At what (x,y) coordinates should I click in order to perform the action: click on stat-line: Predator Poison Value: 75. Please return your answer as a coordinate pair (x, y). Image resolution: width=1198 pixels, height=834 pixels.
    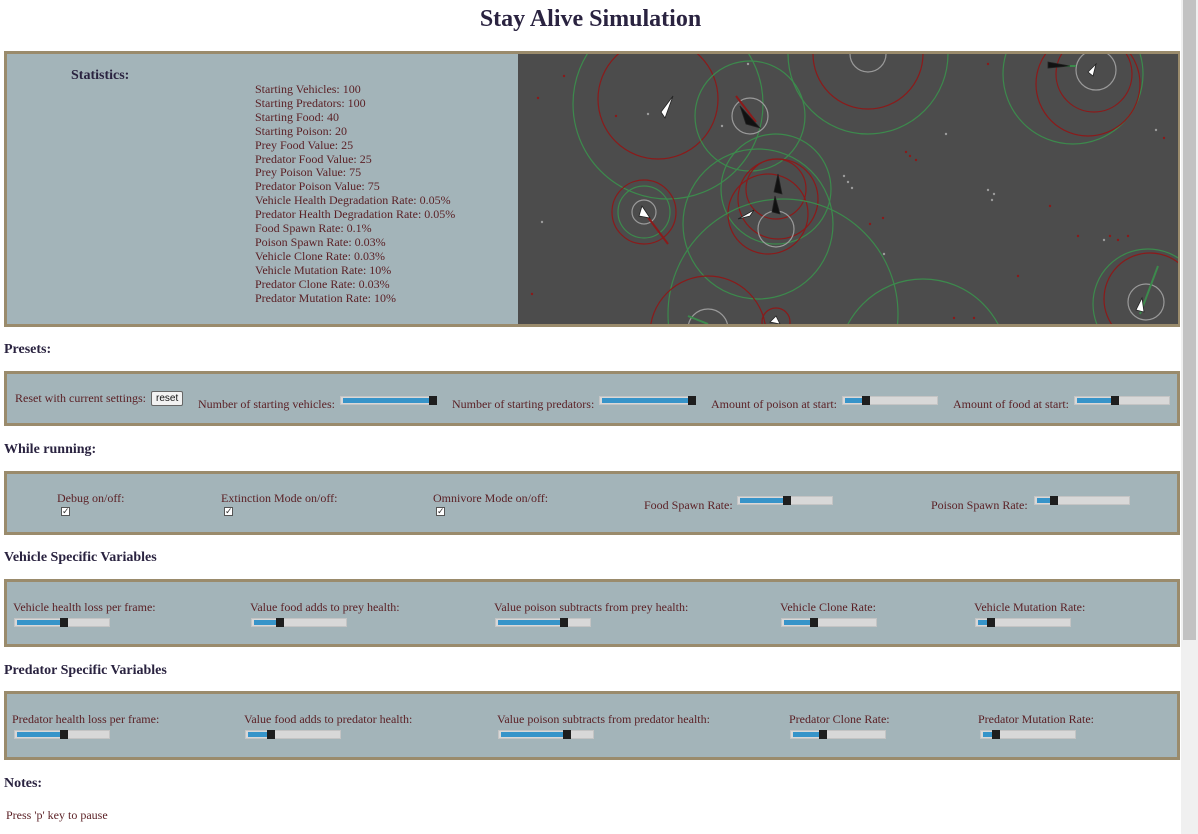
    Looking at the image, I should click on (317, 186).